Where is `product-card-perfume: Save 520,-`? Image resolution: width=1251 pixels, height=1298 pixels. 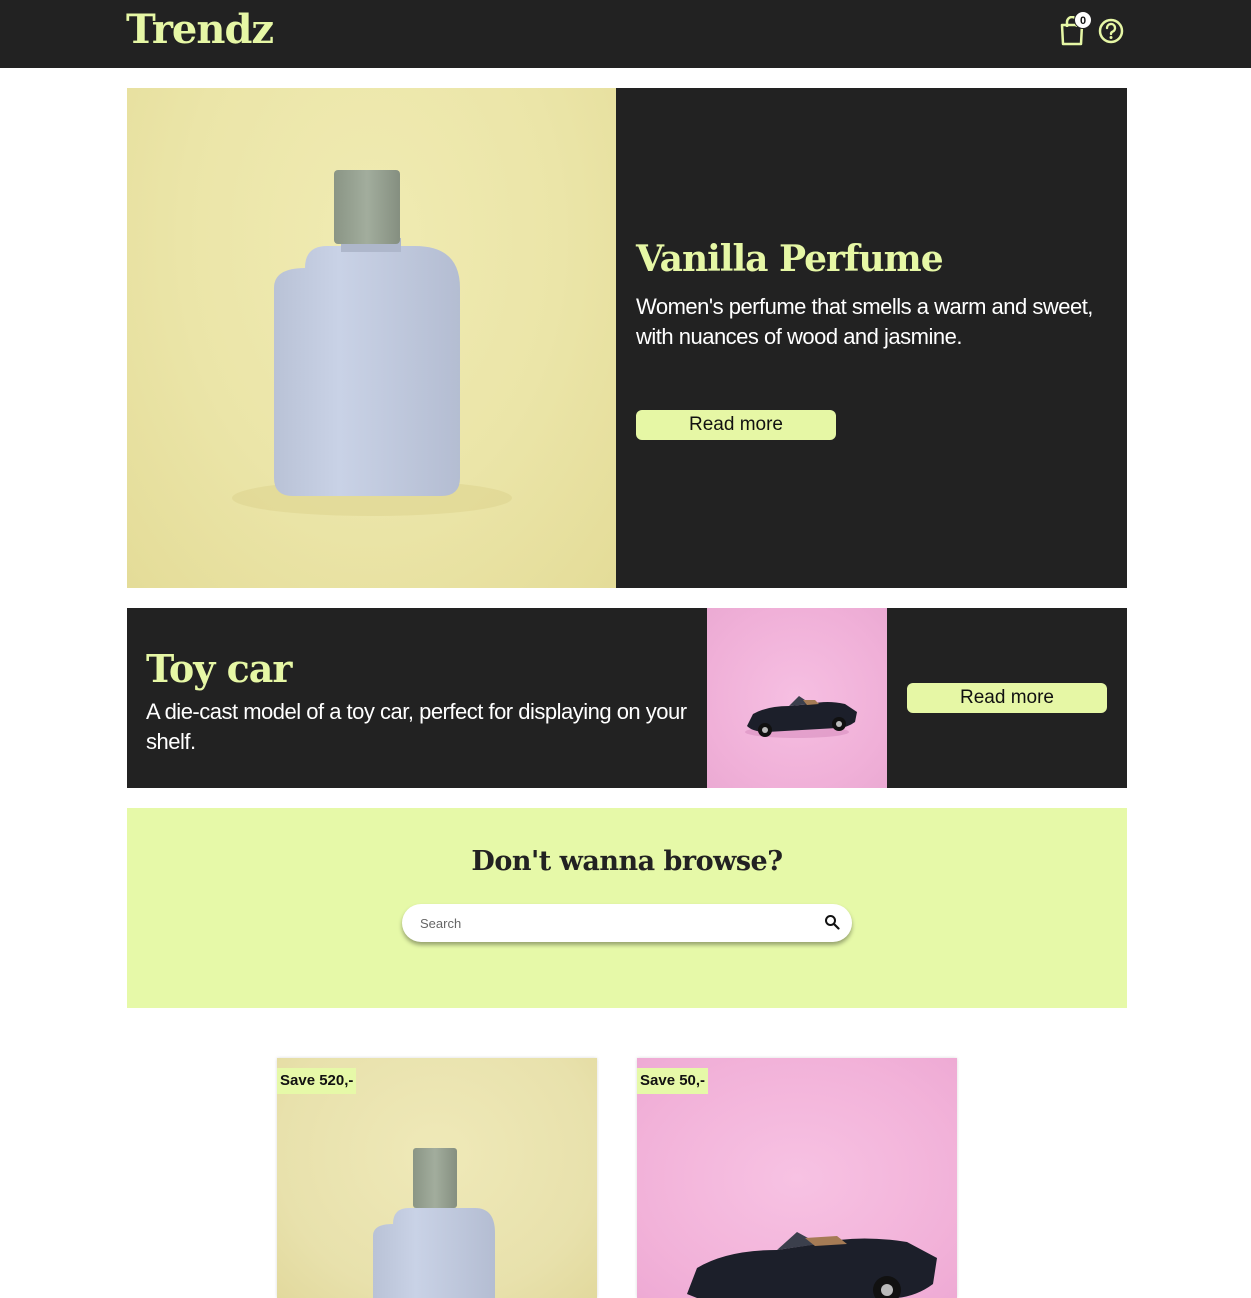 product-card-perfume: Save 520,- is located at coordinates (437, 1178).